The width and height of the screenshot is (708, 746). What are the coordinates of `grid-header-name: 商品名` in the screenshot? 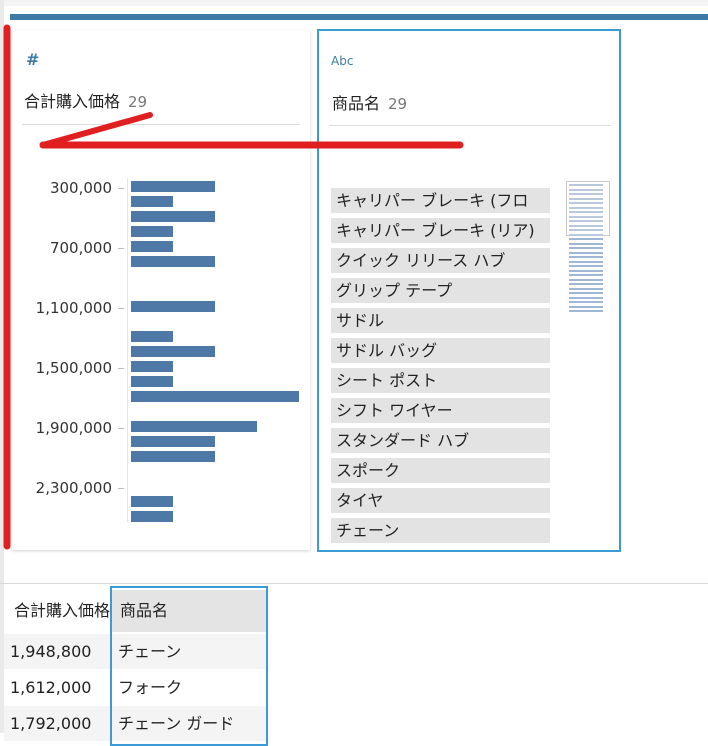 It's located at (189, 611).